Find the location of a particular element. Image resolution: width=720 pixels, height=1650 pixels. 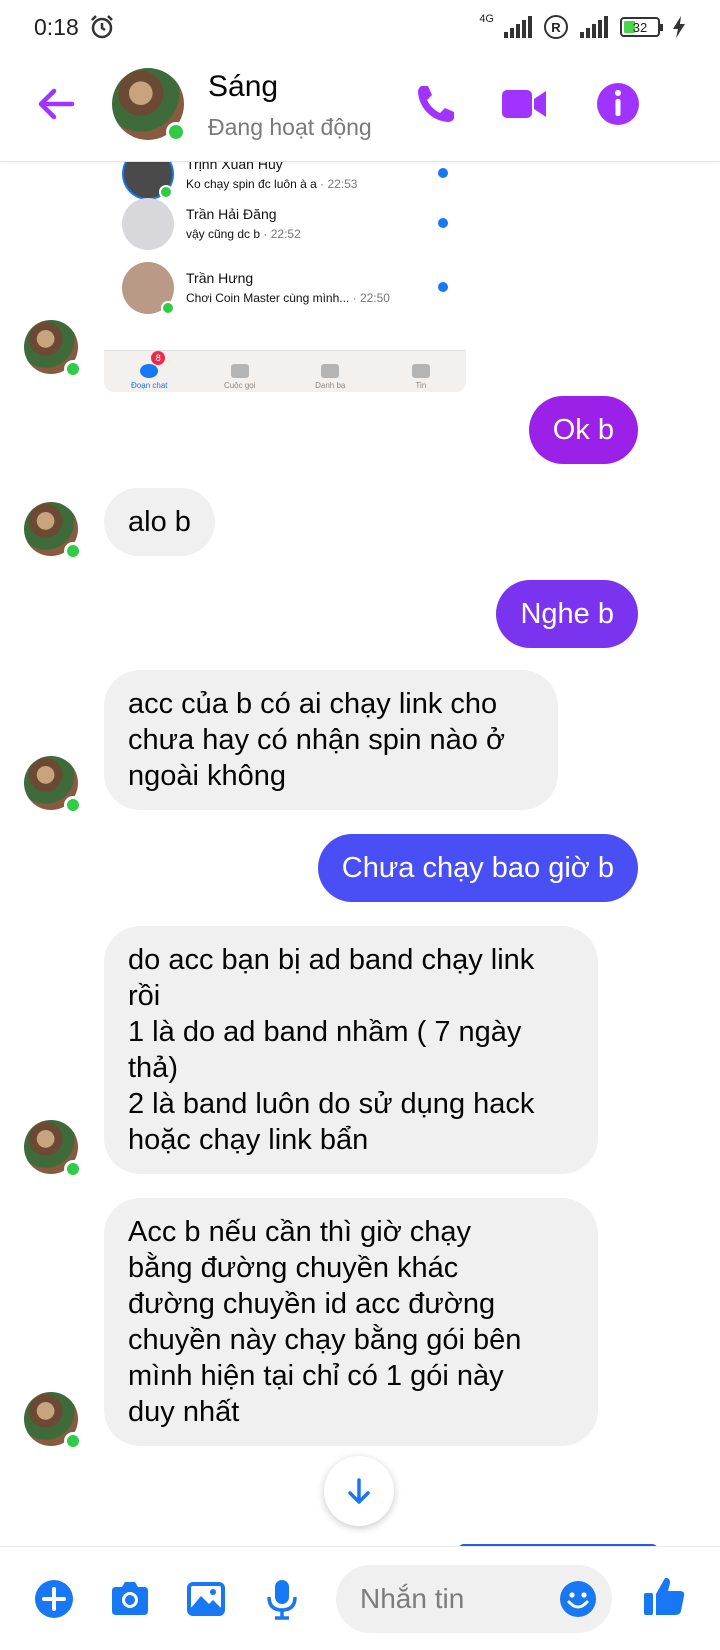

stories-icon is located at coordinates (420, 371).